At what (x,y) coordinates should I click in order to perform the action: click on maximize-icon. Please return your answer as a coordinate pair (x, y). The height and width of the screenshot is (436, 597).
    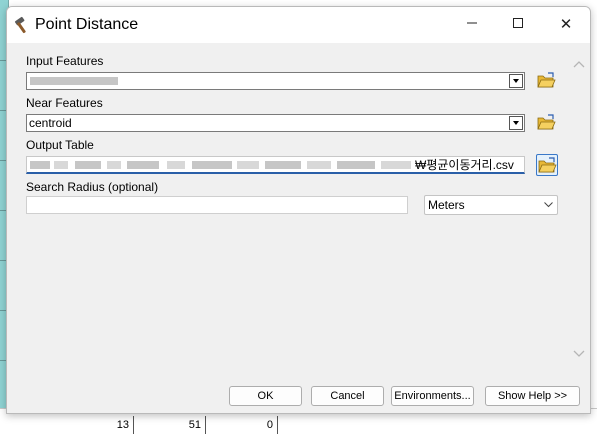
    Looking at the image, I should click on (518, 23).